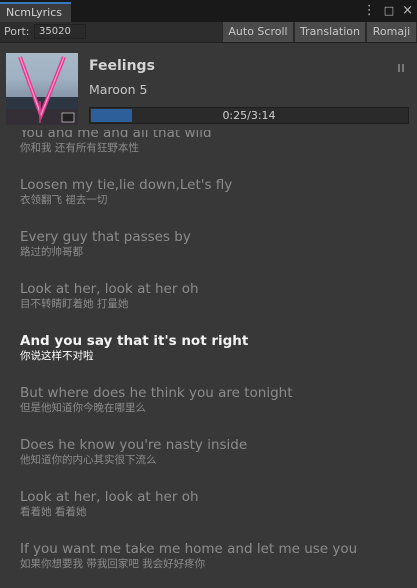 The width and height of the screenshot is (417, 588). Describe the element at coordinates (64, 200) in the screenshot. I see `lyric-translation: 衣领翻飞 褪去一切` at that location.